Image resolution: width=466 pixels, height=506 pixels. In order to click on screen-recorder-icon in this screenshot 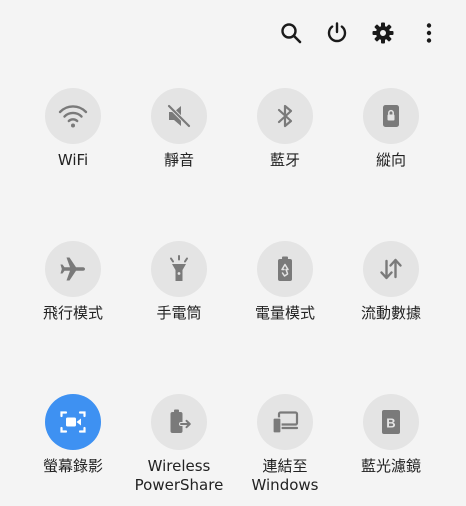, I will do `click(73, 422)`.